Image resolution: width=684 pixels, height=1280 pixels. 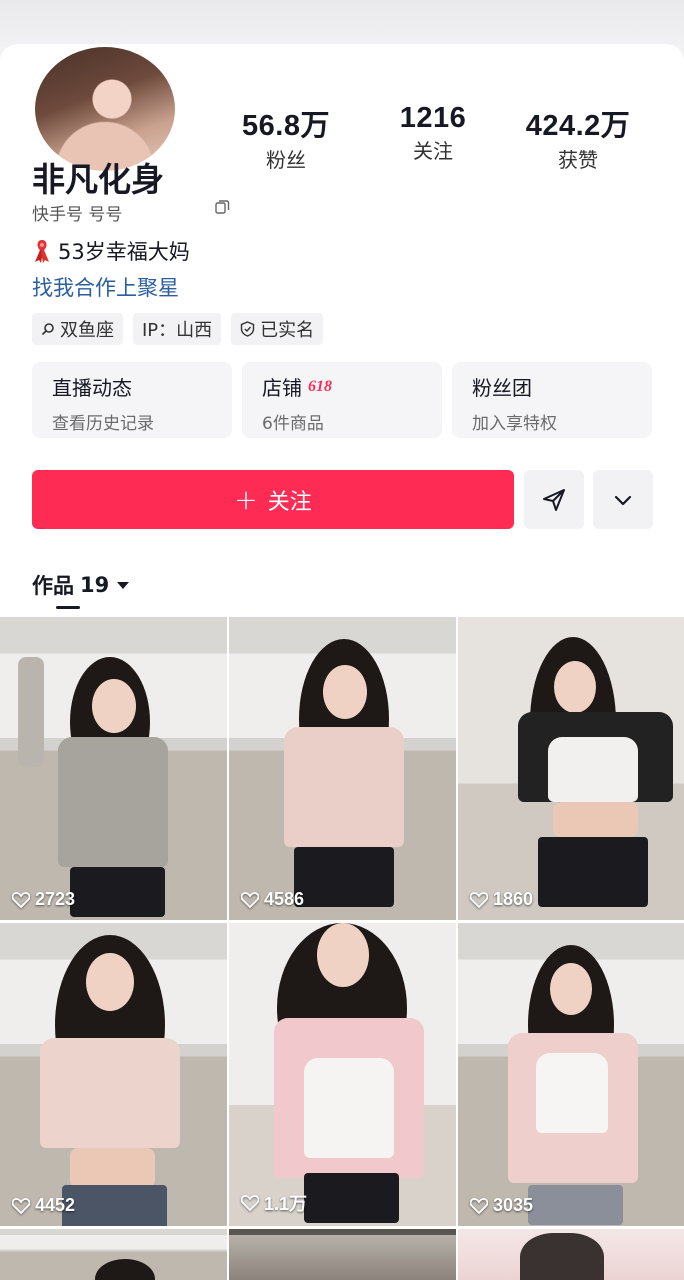 What do you see at coordinates (42, 251) in the screenshot?
I see `ribbon-icon` at bounding box center [42, 251].